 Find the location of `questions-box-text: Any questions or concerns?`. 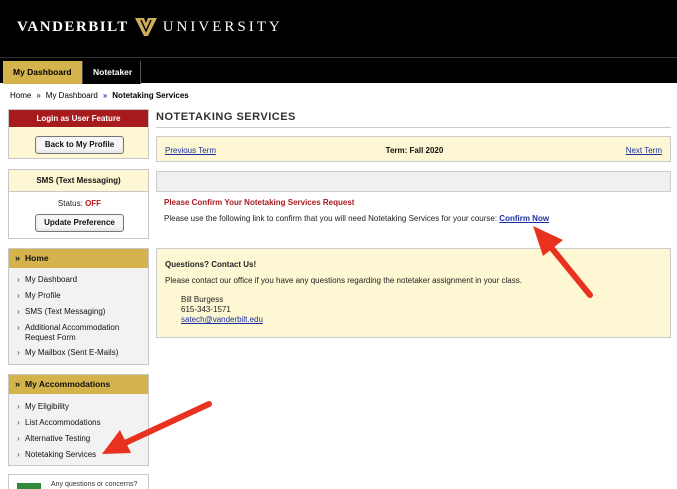

questions-box-text: Any questions or concerns? is located at coordinates (94, 484).